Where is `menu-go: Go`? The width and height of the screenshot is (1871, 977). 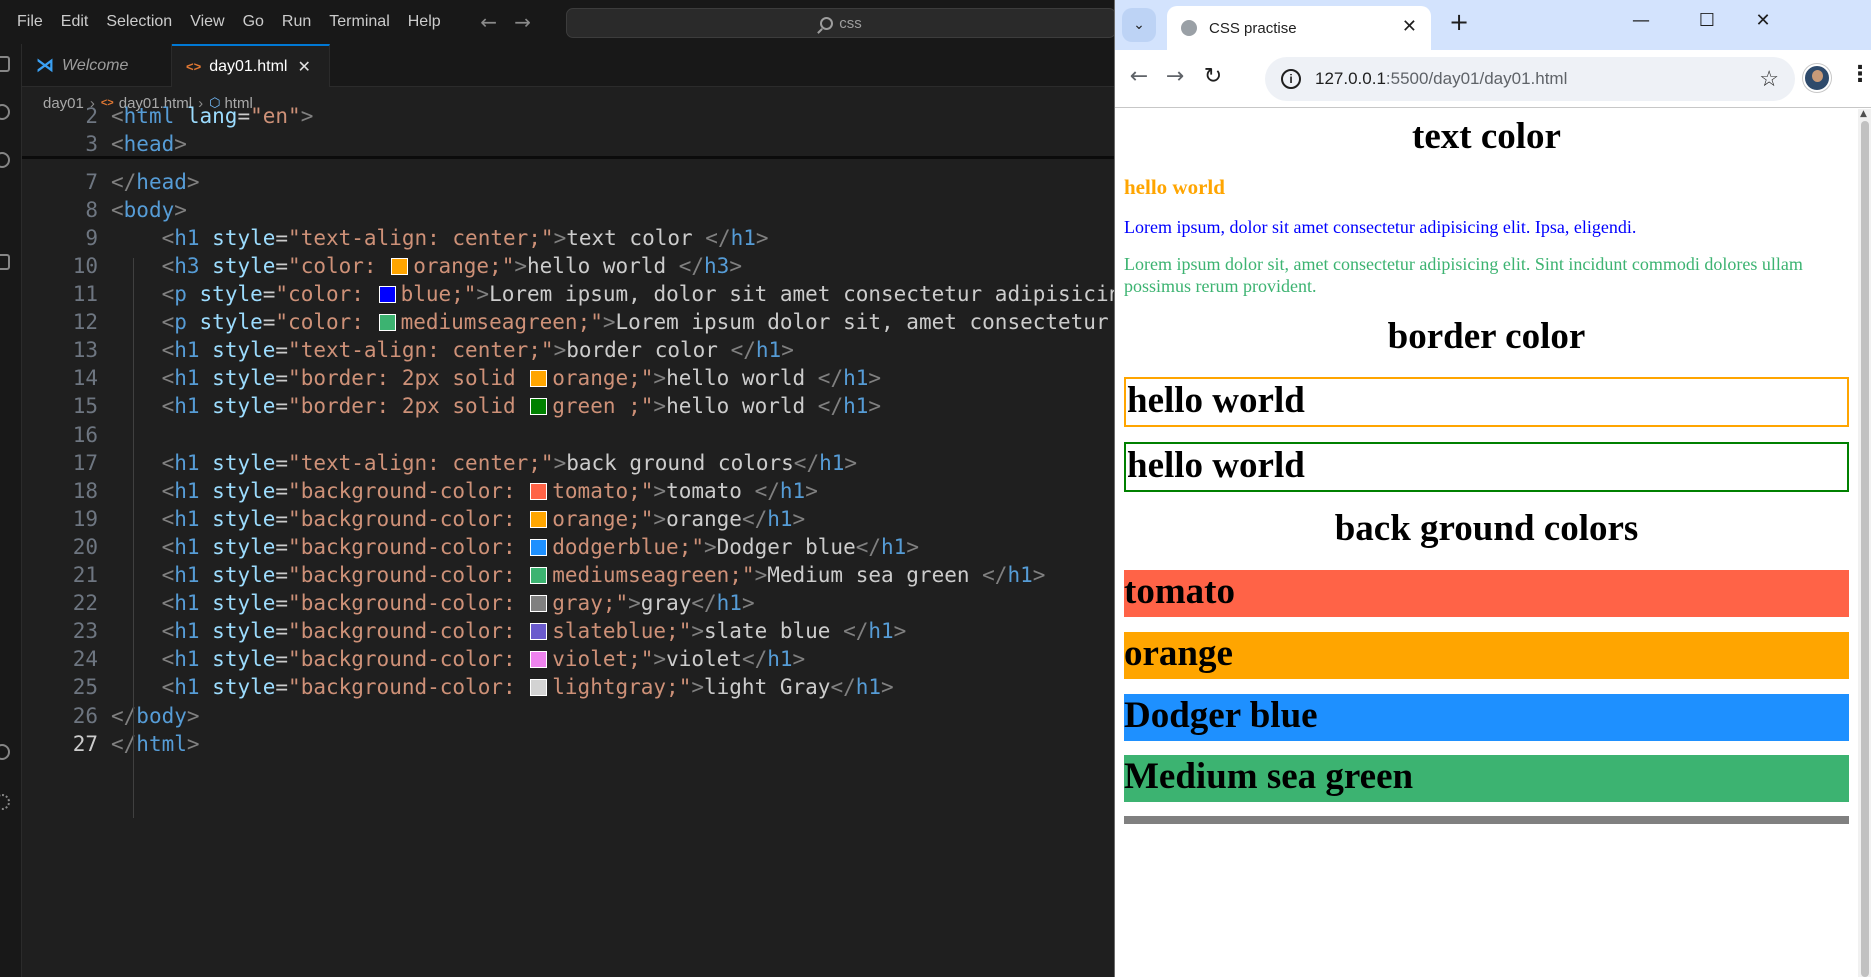
menu-go: Go is located at coordinates (253, 22).